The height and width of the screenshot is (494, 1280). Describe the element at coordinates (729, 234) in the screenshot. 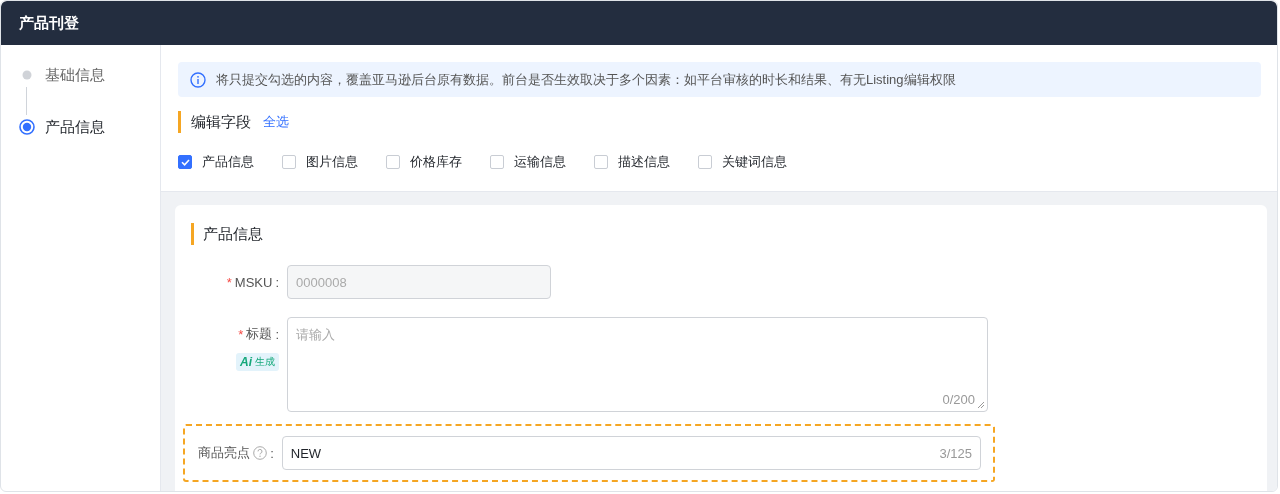

I see `section-title: 产品信息` at that location.